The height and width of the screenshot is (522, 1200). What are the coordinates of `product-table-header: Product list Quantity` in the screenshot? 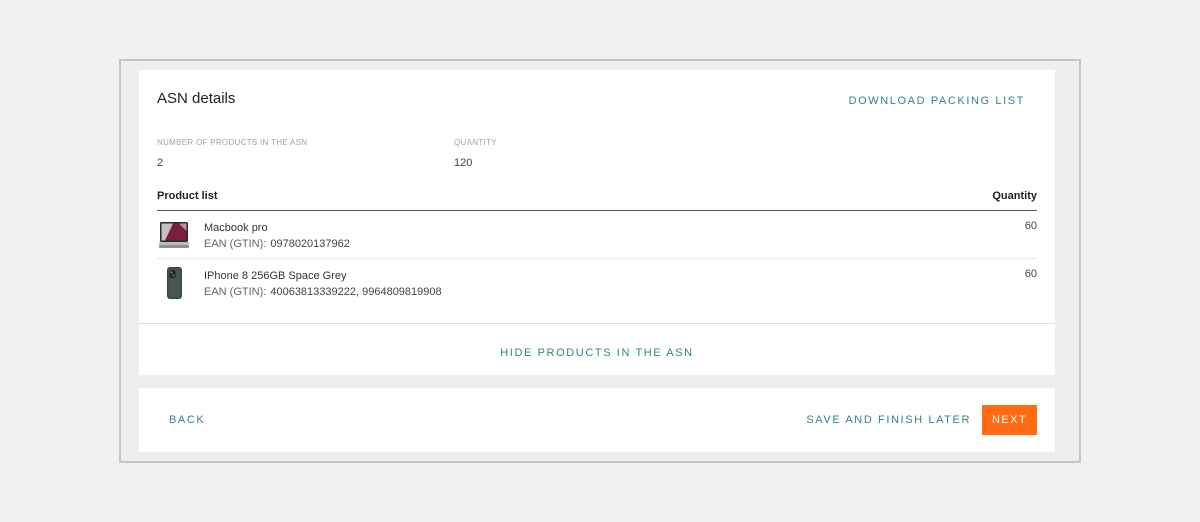 It's located at (597, 200).